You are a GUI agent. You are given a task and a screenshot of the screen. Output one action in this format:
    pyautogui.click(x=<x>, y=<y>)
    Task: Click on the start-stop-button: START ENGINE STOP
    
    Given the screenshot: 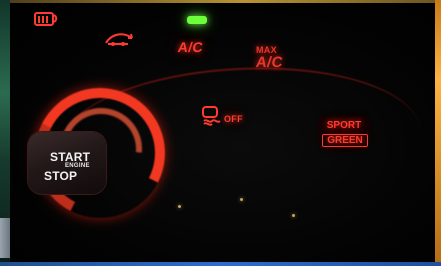 What is the action you would take?
    pyautogui.click(x=67, y=163)
    